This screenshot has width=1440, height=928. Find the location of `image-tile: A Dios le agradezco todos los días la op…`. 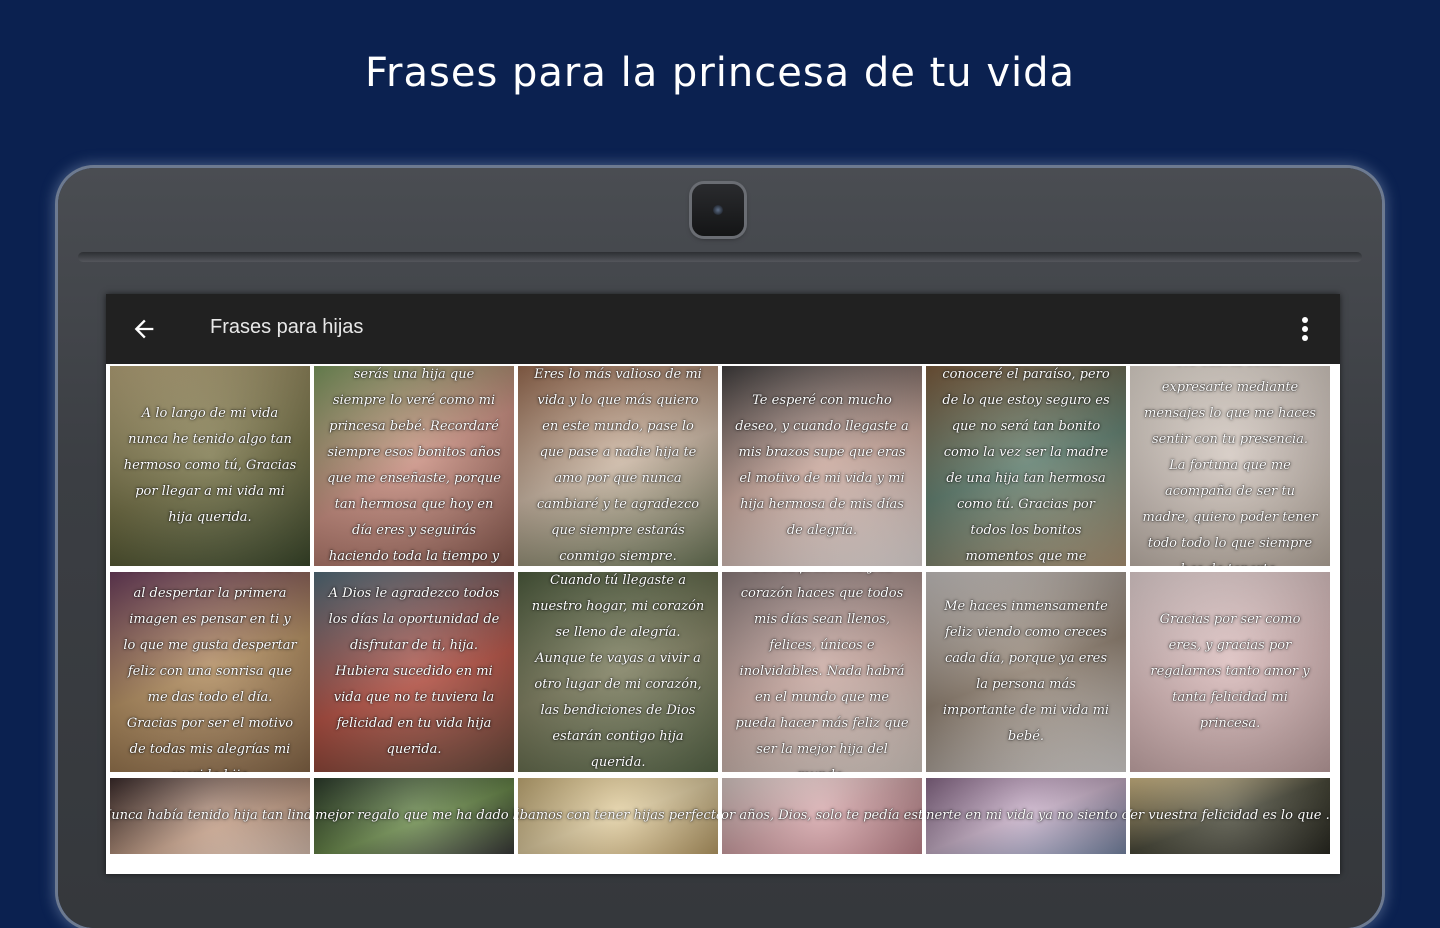

image-tile: A Dios le agradezco todos los días la op… is located at coordinates (414, 672).